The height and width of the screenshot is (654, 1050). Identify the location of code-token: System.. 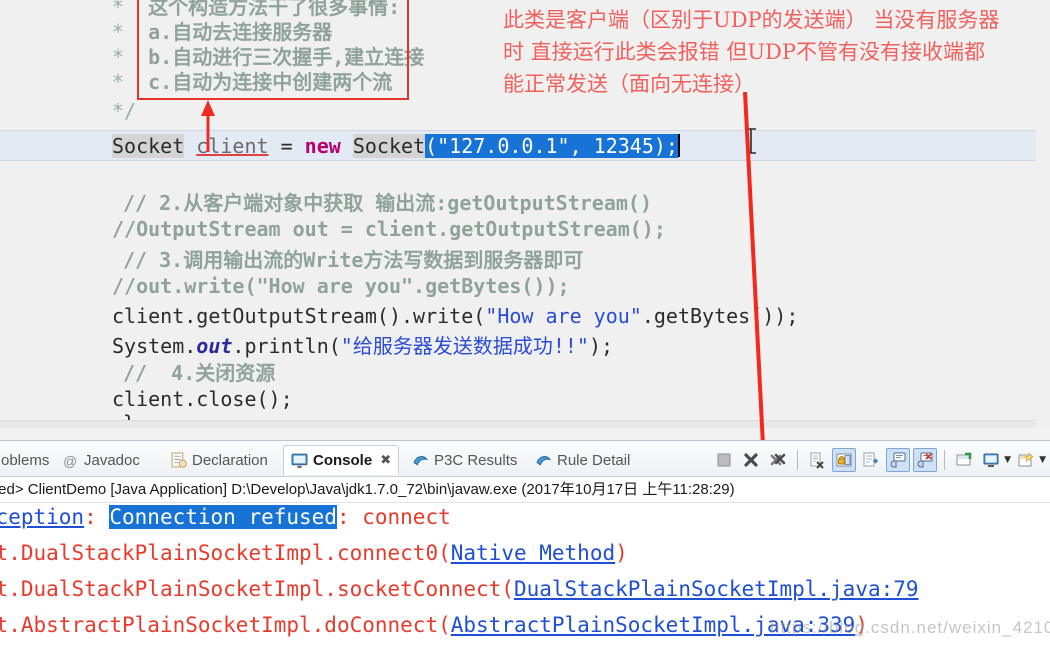
(154, 346).